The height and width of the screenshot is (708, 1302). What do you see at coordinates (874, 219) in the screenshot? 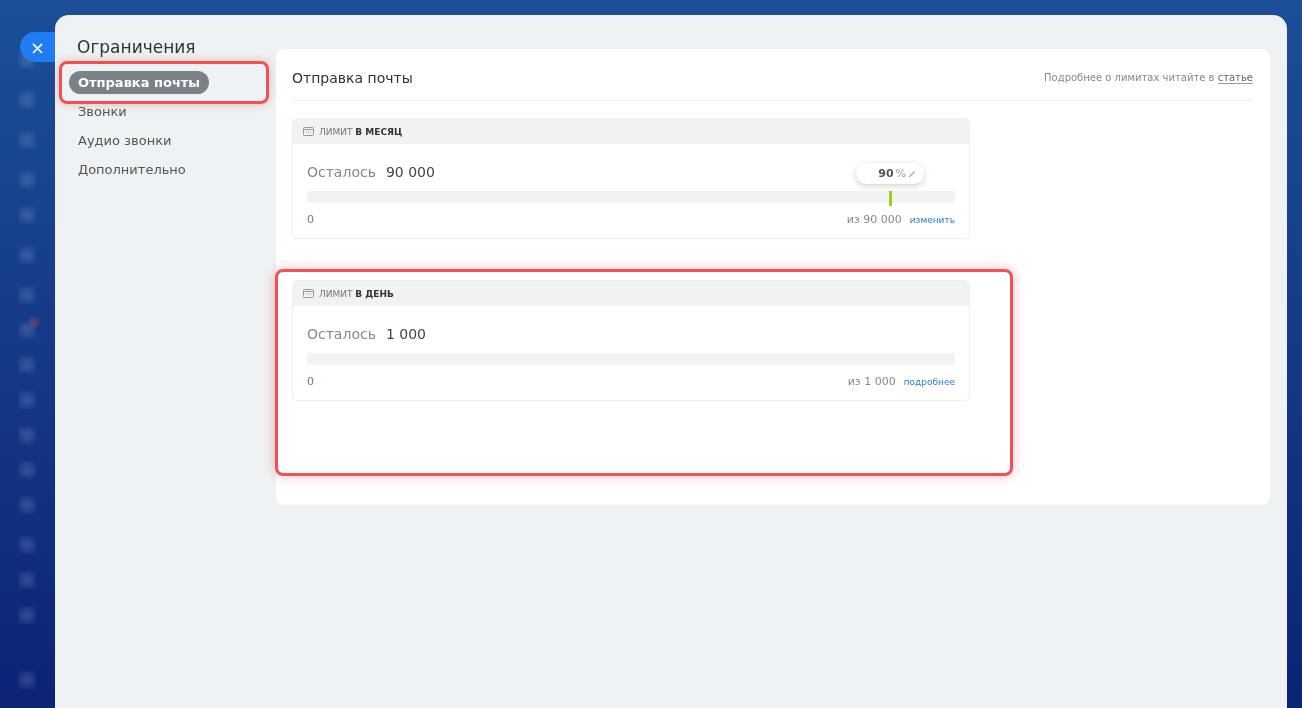
I see `max-value: из 90 000` at bounding box center [874, 219].